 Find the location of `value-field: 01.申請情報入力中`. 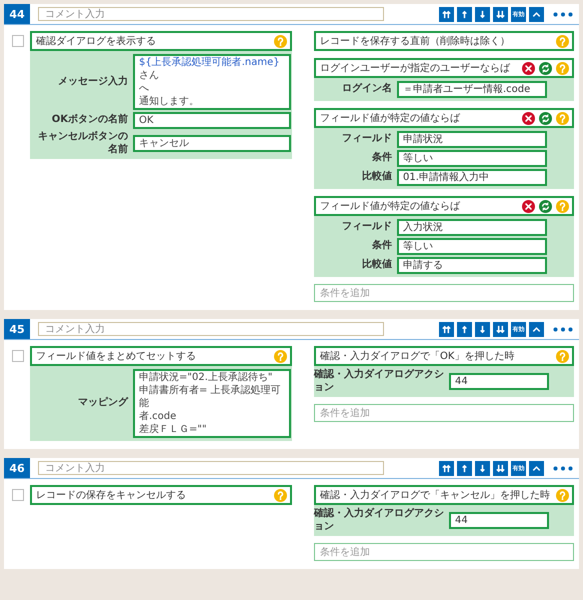

value-field: 01.申請情報入力中 is located at coordinates (472, 177).